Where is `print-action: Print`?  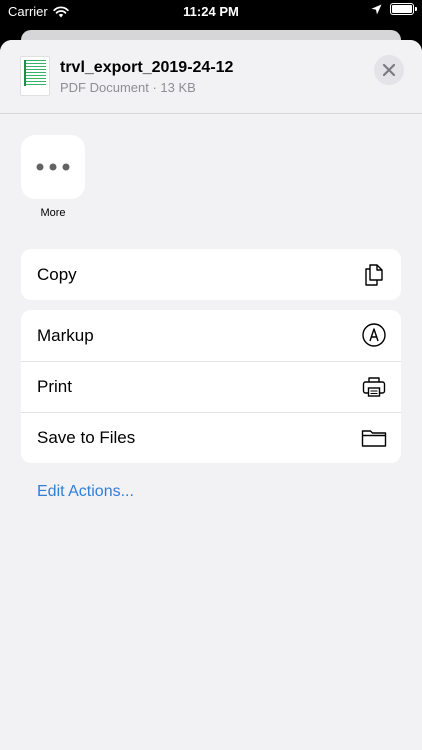 print-action: Print is located at coordinates (211, 386).